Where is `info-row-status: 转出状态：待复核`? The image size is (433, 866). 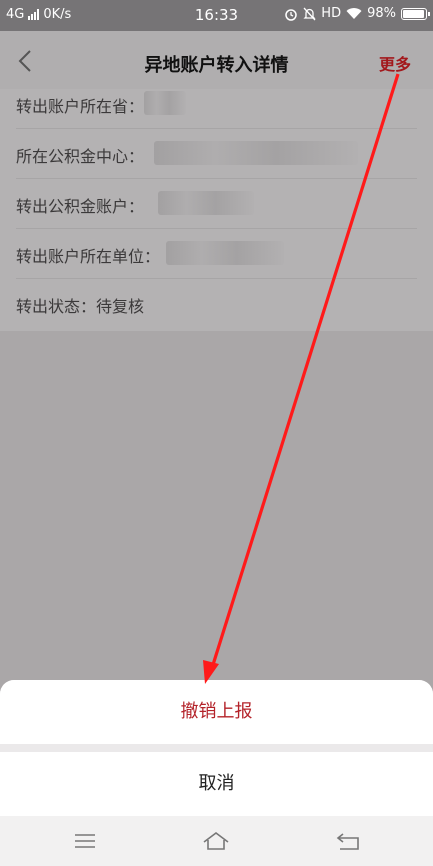
info-row-status: 转出状态：待复核 is located at coordinates (216, 304).